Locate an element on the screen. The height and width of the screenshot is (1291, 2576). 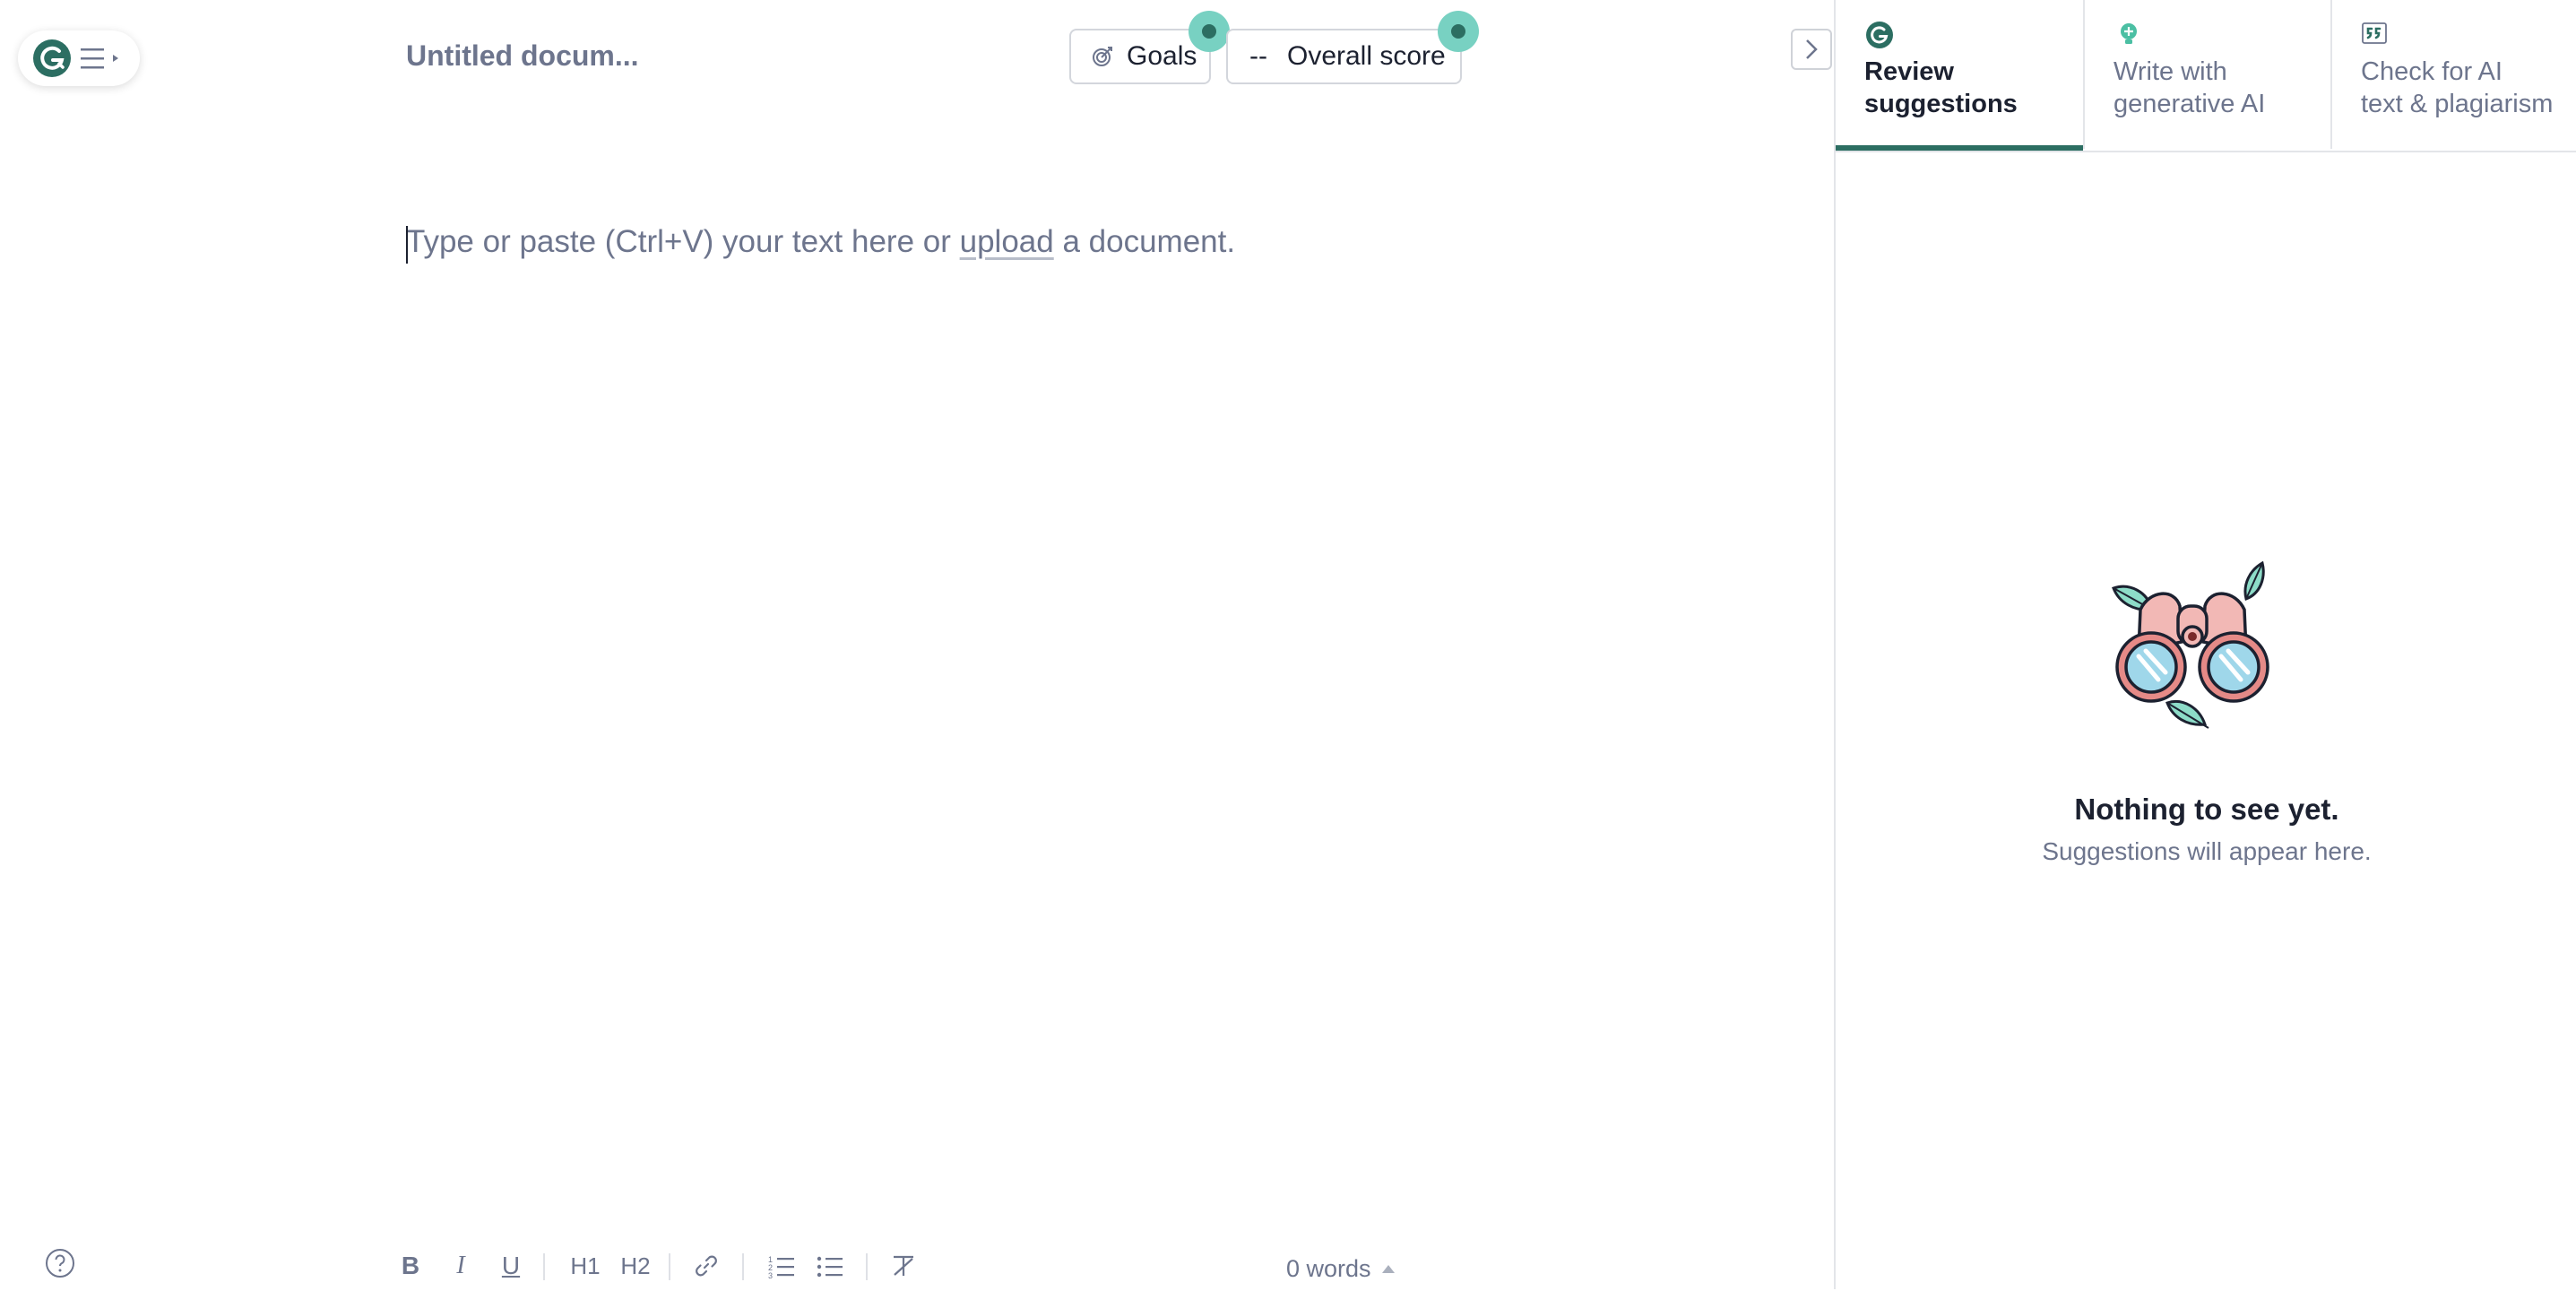
binoculars-illustration-icon is located at coordinates (2190, 644).